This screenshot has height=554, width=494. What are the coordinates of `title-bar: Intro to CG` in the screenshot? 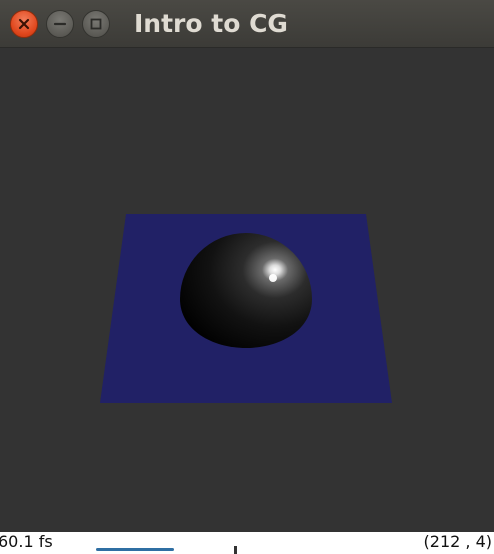 It's located at (247, 24).